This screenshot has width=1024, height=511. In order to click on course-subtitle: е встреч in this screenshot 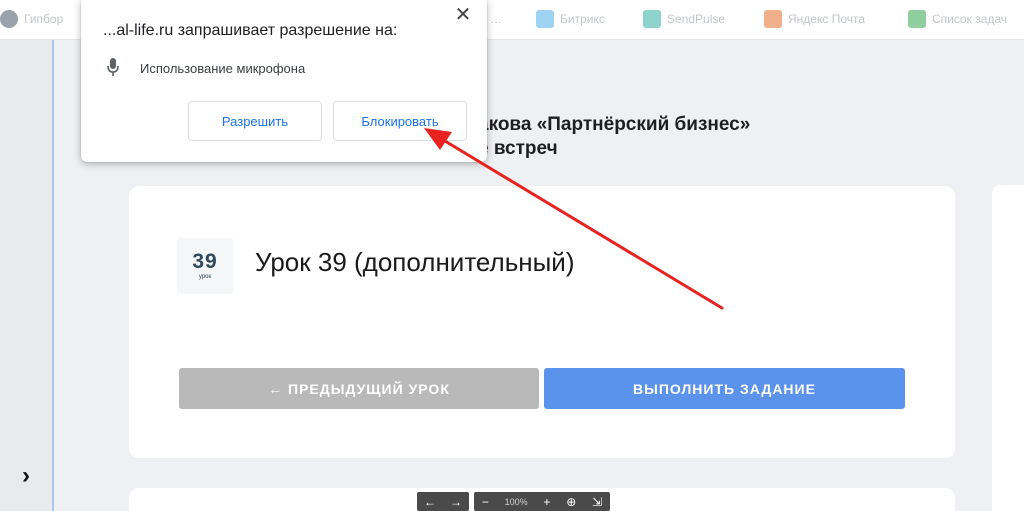, I will do `click(518, 148)`.